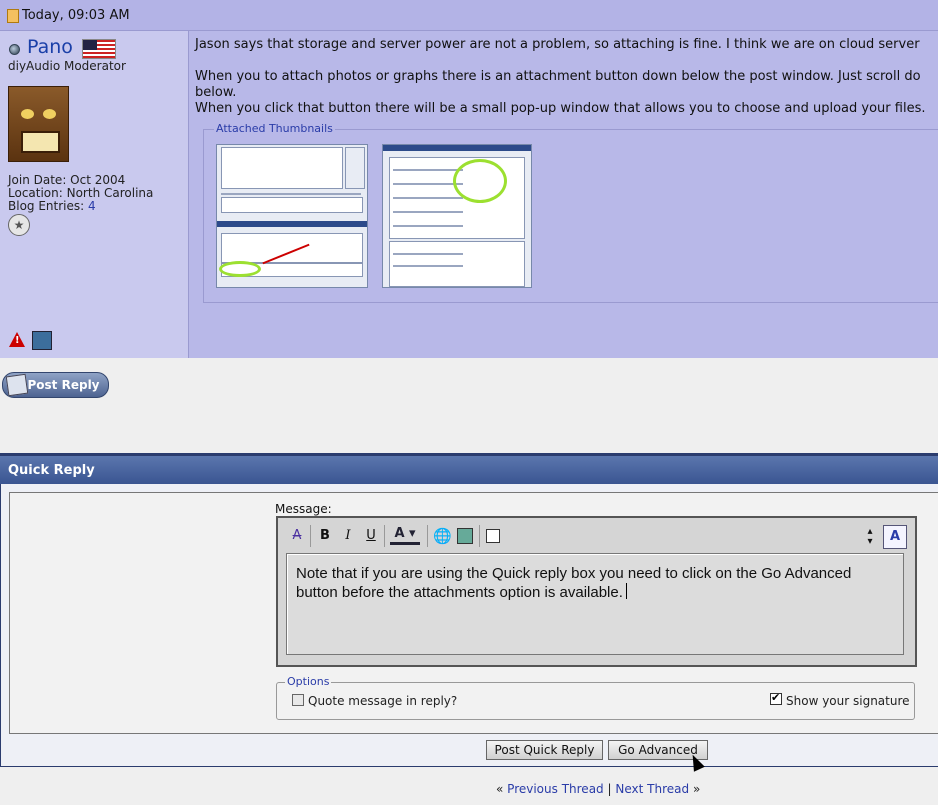 The height and width of the screenshot is (805, 938). Describe the element at coordinates (405, 535) in the screenshot. I see `font-color-icon: A ▾` at that location.